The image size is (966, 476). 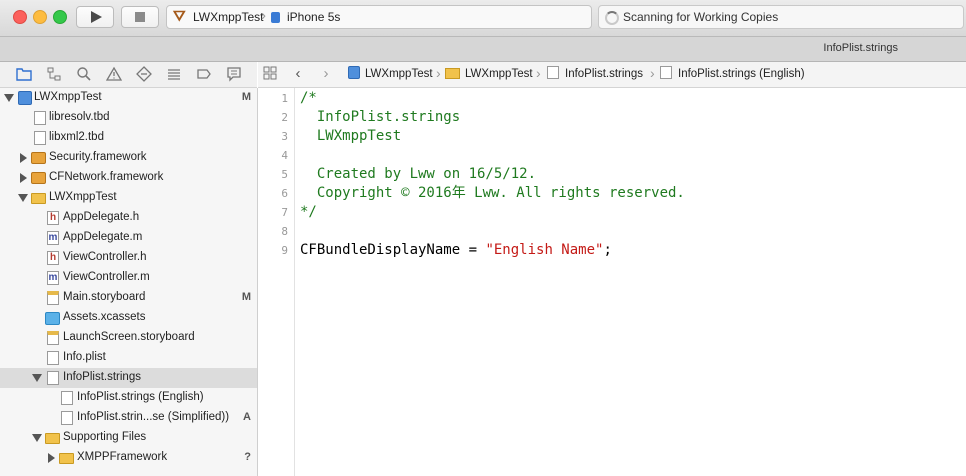 I want to click on nav-item-file: Info.plist, so click(x=128, y=358).